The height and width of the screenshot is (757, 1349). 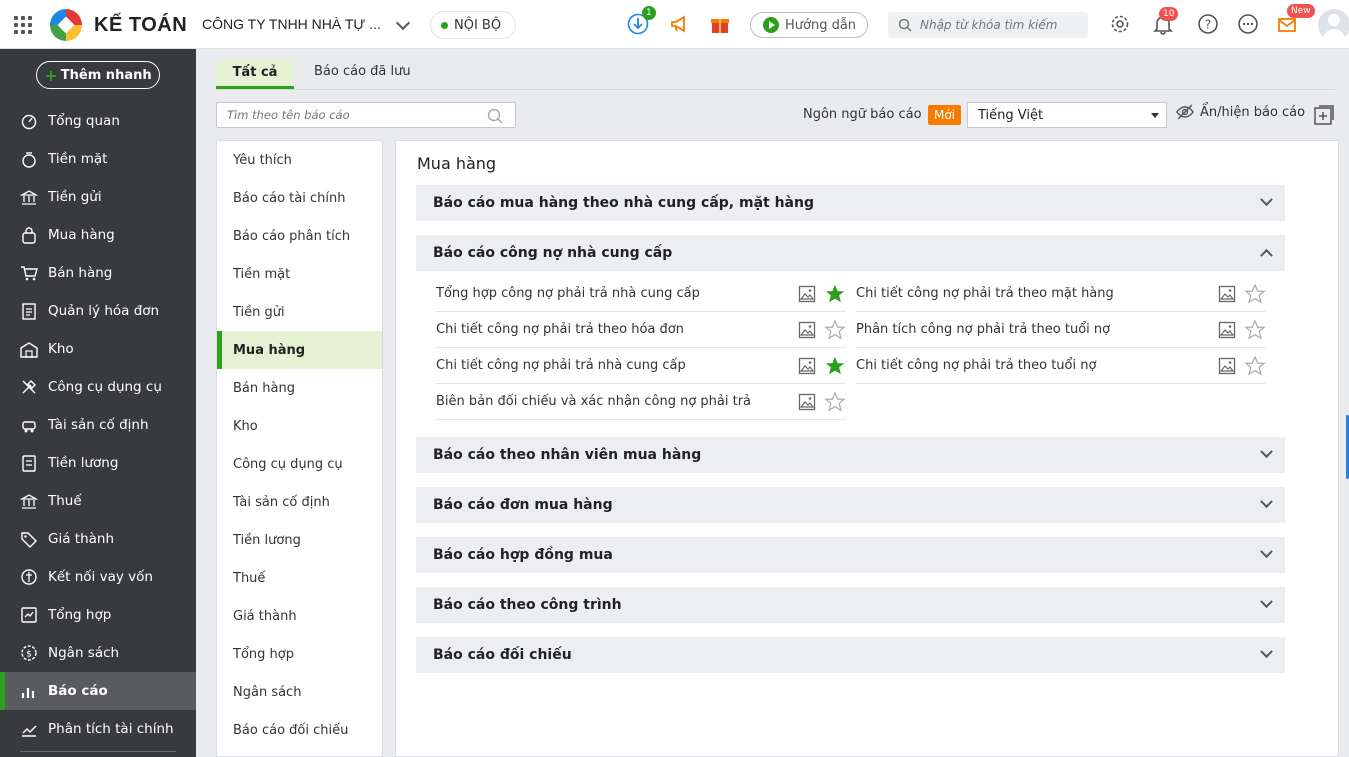 What do you see at coordinates (850, 455) in the screenshot?
I see `report-group-header: Báo cáo theo nhân viên mua hàng` at bounding box center [850, 455].